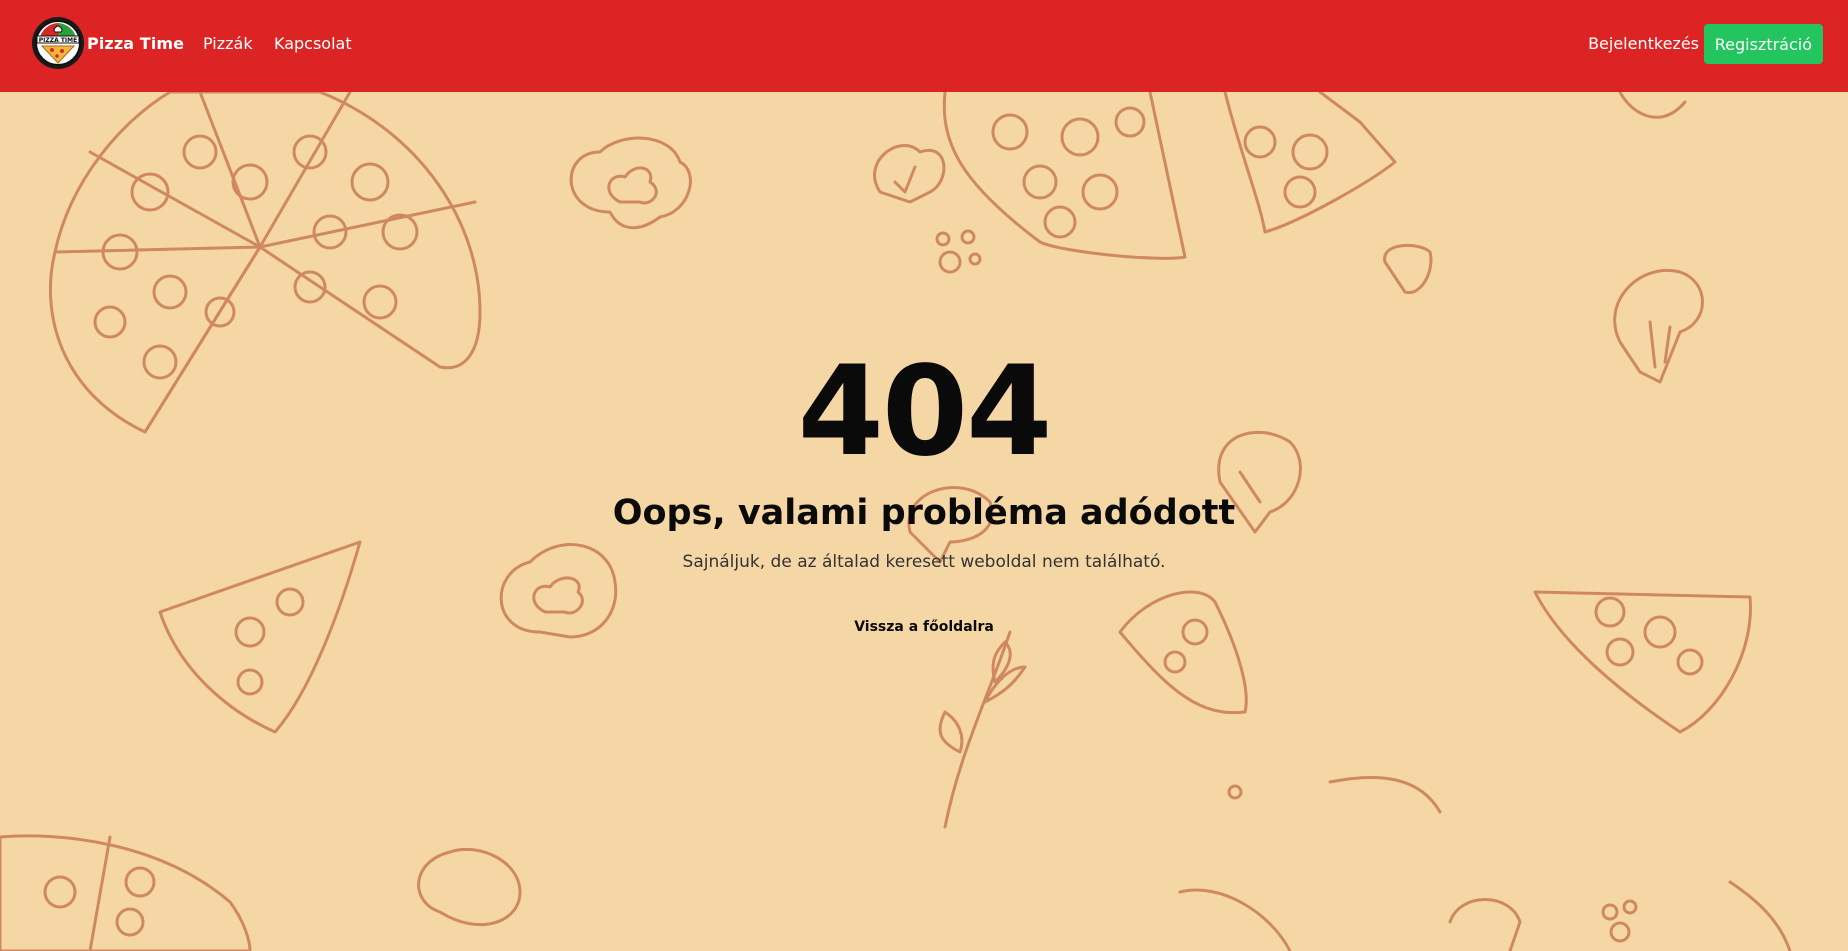 This screenshot has width=1848, height=951. I want to click on back-home-link-wrapper: Vissza a főoldalra, so click(924, 627).